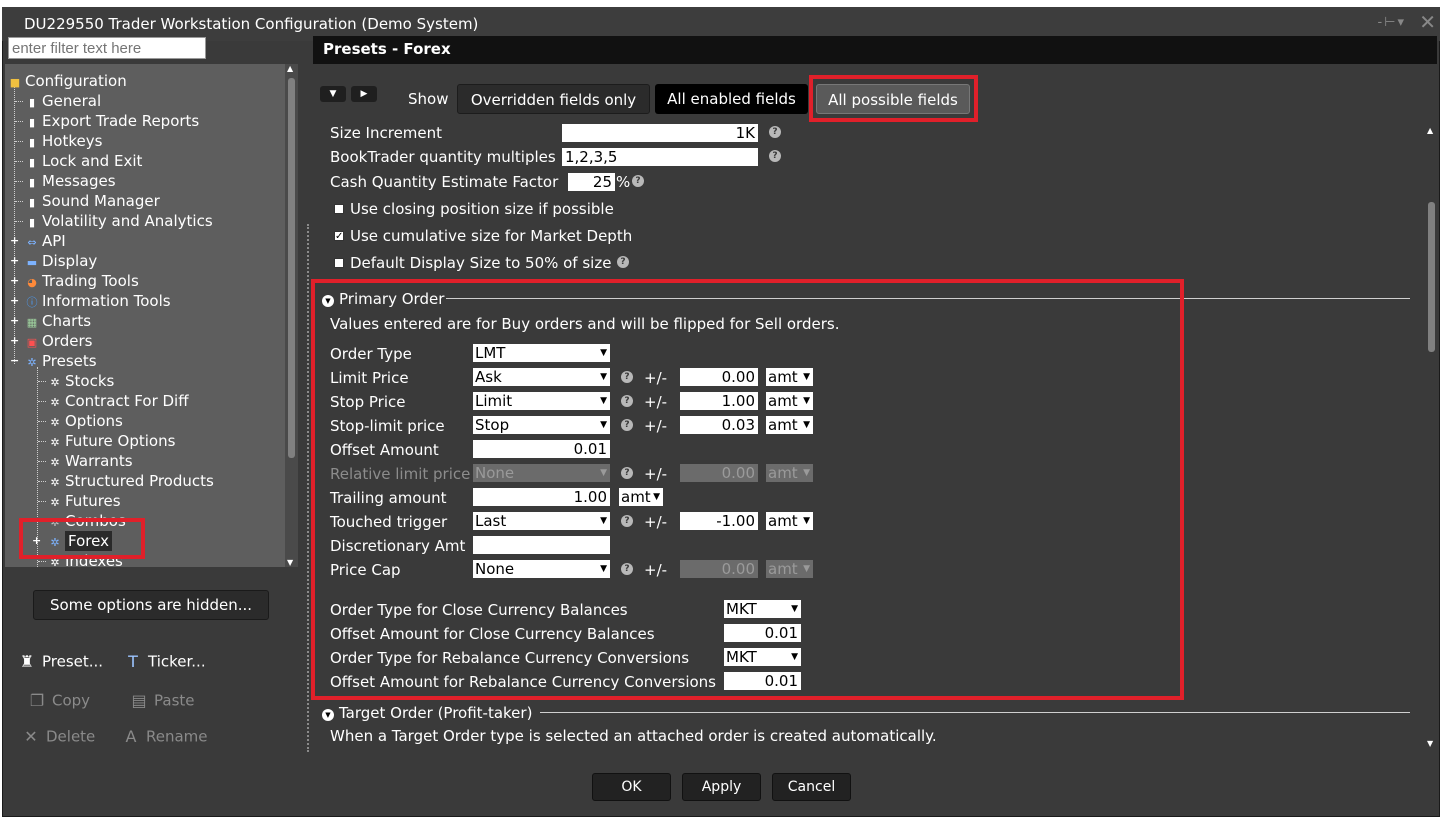  What do you see at coordinates (591, 182) in the screenshot?
I see `cash-qty-factor-field: 25` at bounding box center [591, 182].